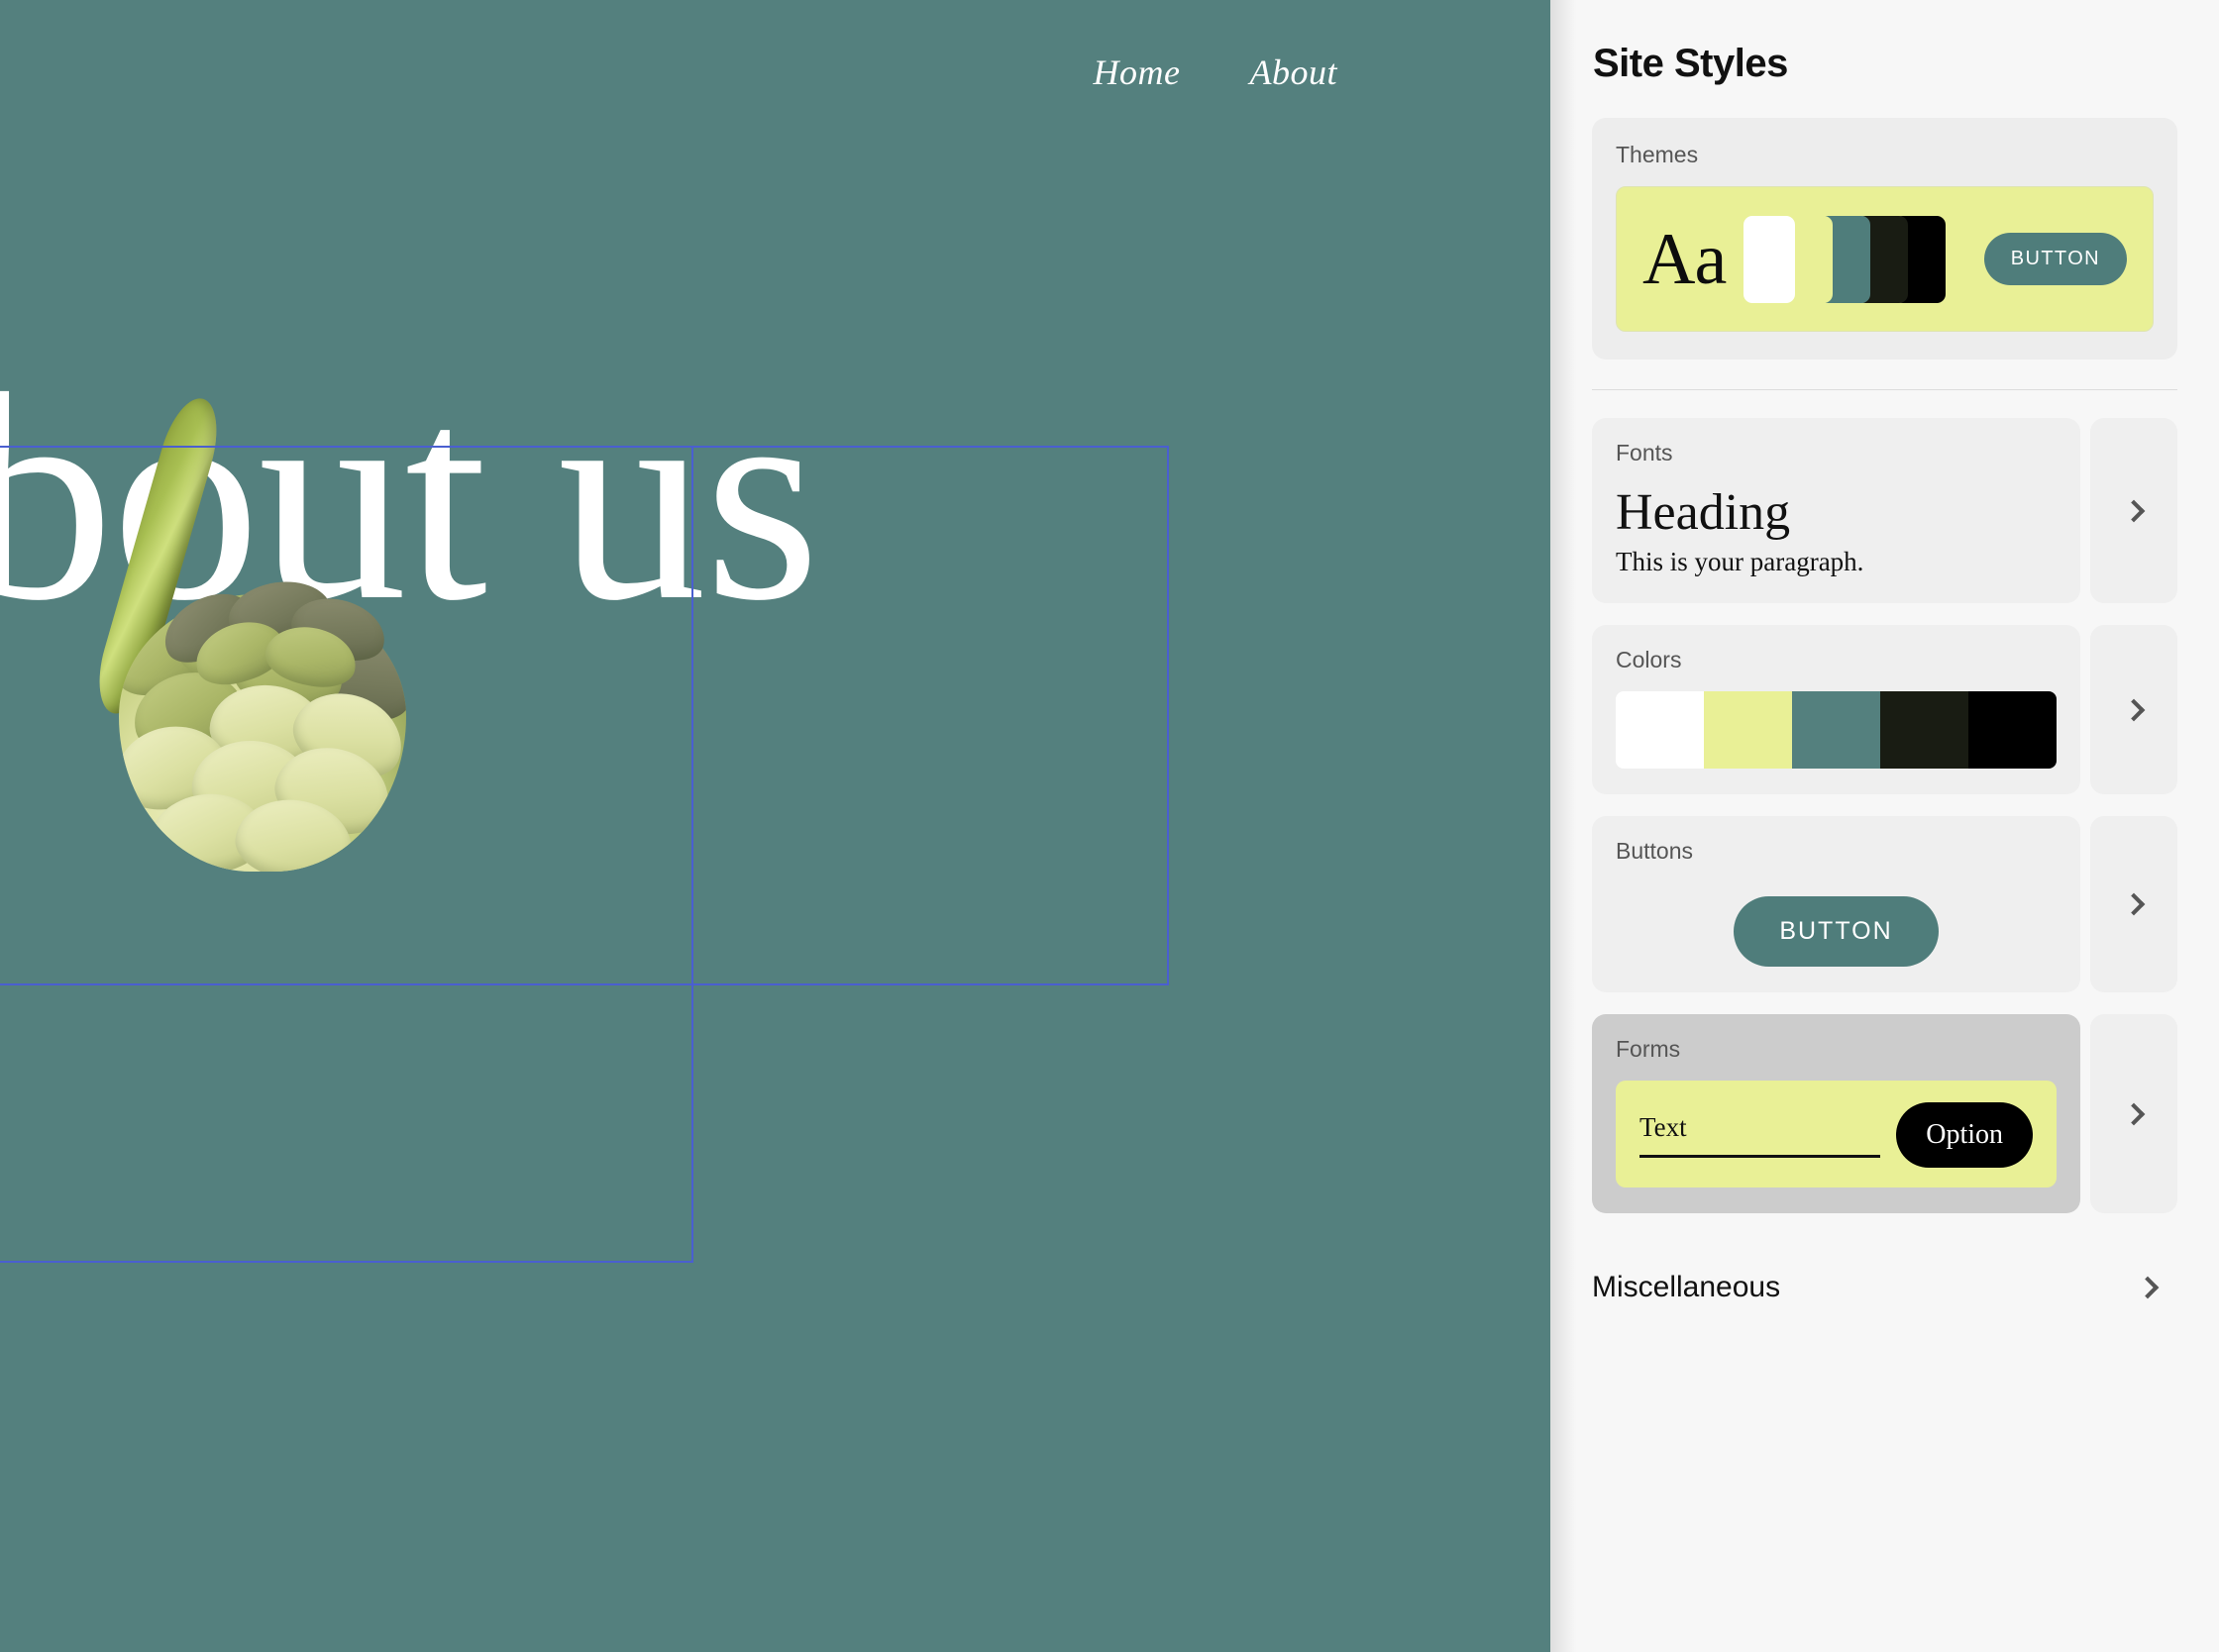  What do you see at coordinates (1684, 259) in the screenshot?
I see `theme-typeface-sample: Aa` at bounding box center [1684, 259].